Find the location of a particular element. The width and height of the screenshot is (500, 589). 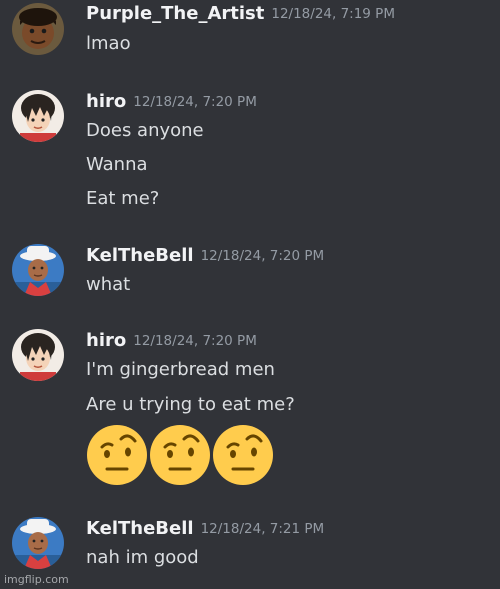

message-header: KelTheBell 12/18/24, 7:21 PM is located at coordinates (205, 528).